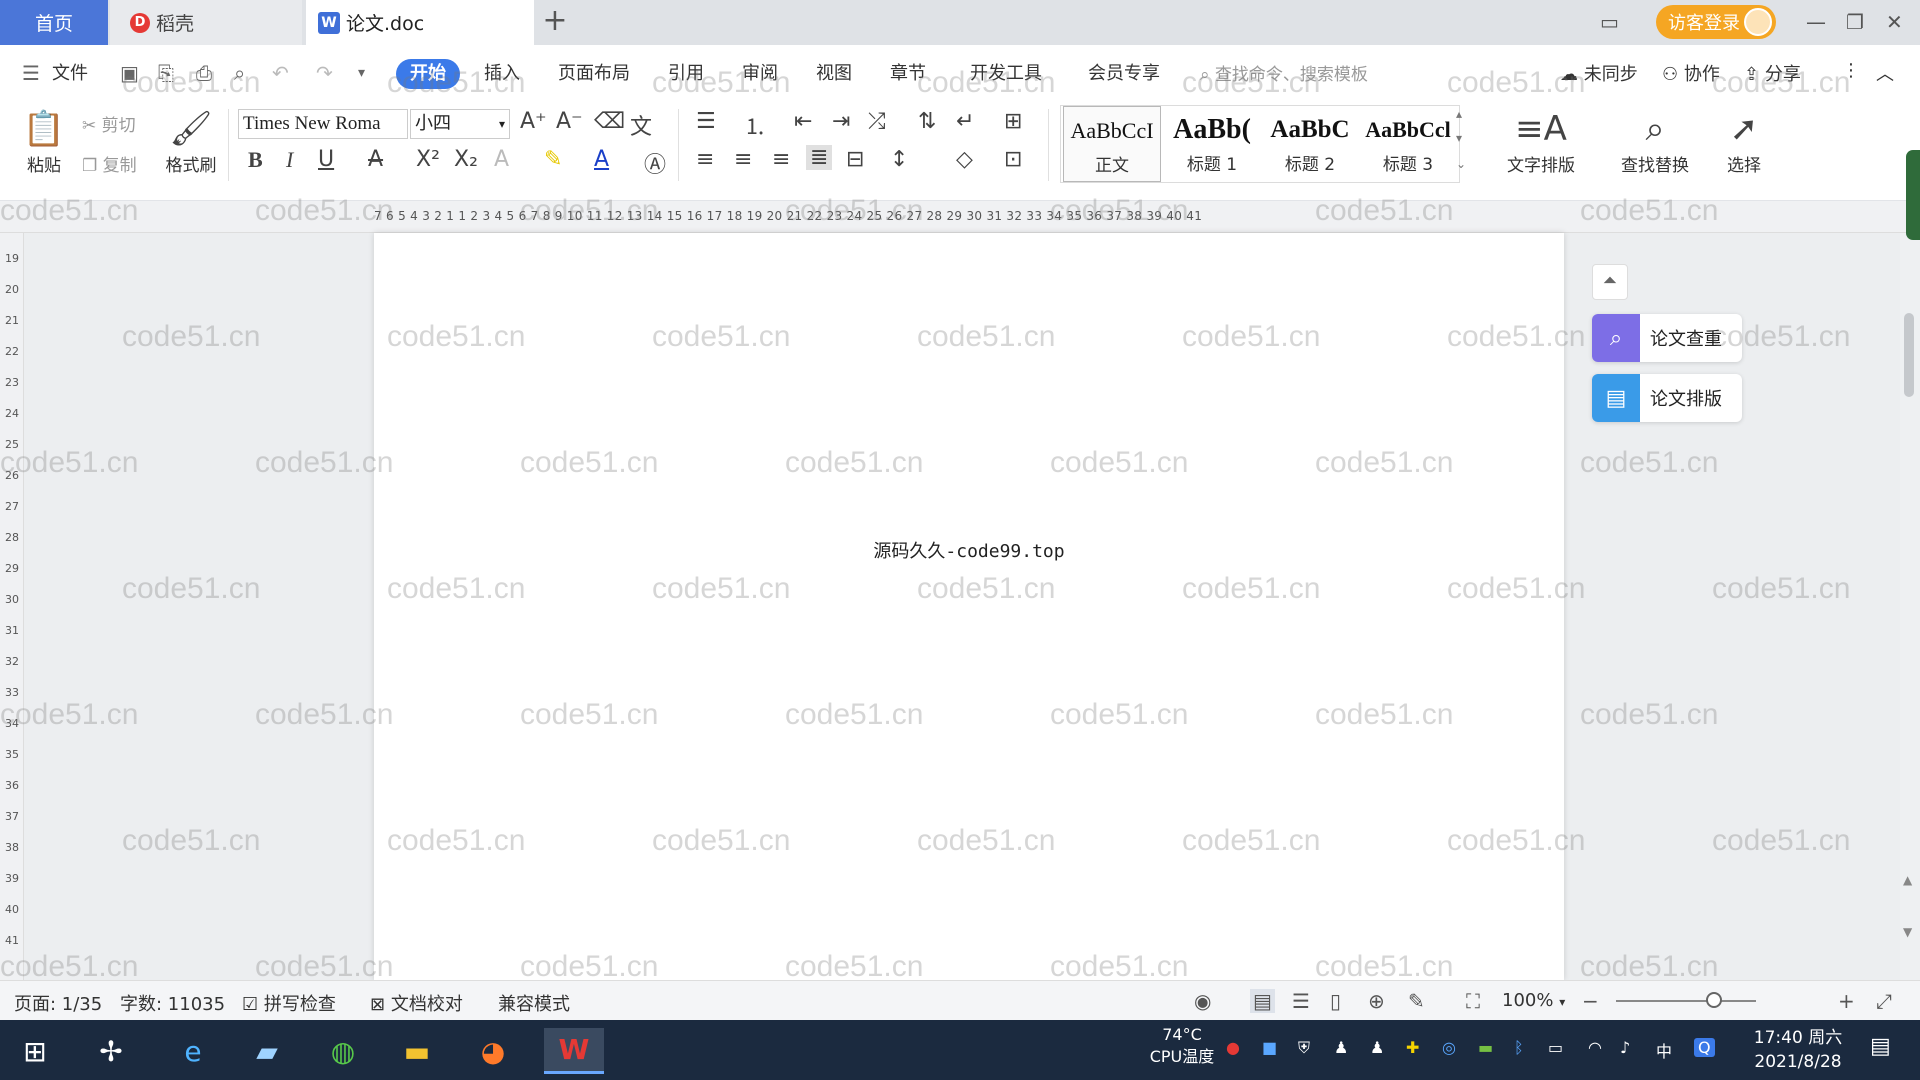 The height and width of the screenshot is (1080, 1920). I want to click on align-center-icon: ≡, so click(743, 159).